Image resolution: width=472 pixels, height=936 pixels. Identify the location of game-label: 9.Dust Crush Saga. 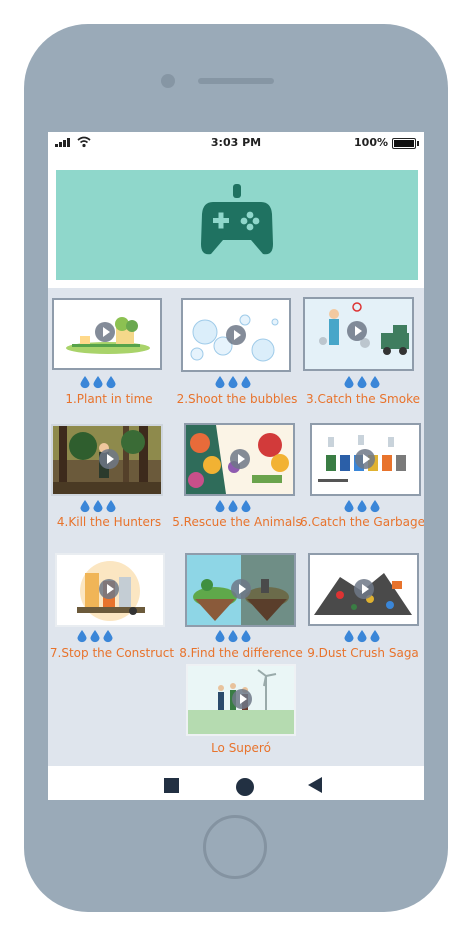
(363, 653).